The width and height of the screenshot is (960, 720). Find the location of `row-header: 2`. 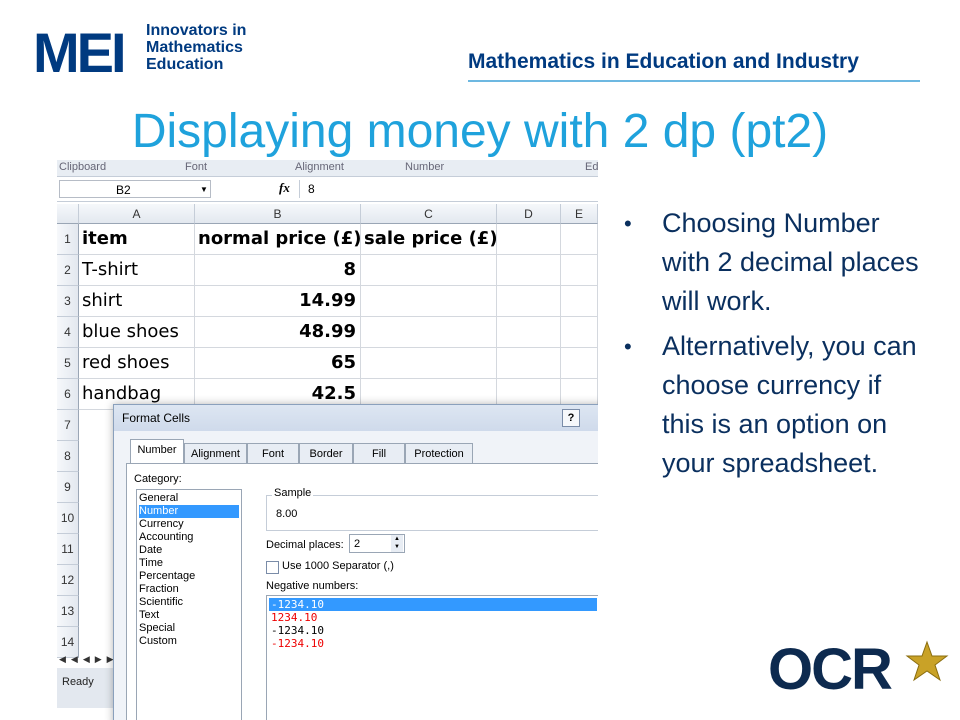

row-header: 2 is located at coordinates (68, 270).